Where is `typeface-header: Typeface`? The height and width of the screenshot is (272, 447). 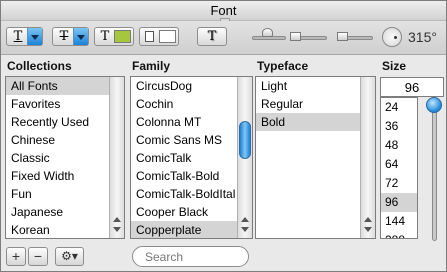 typeface-header: Typeface is located at coordinates (283, 66).